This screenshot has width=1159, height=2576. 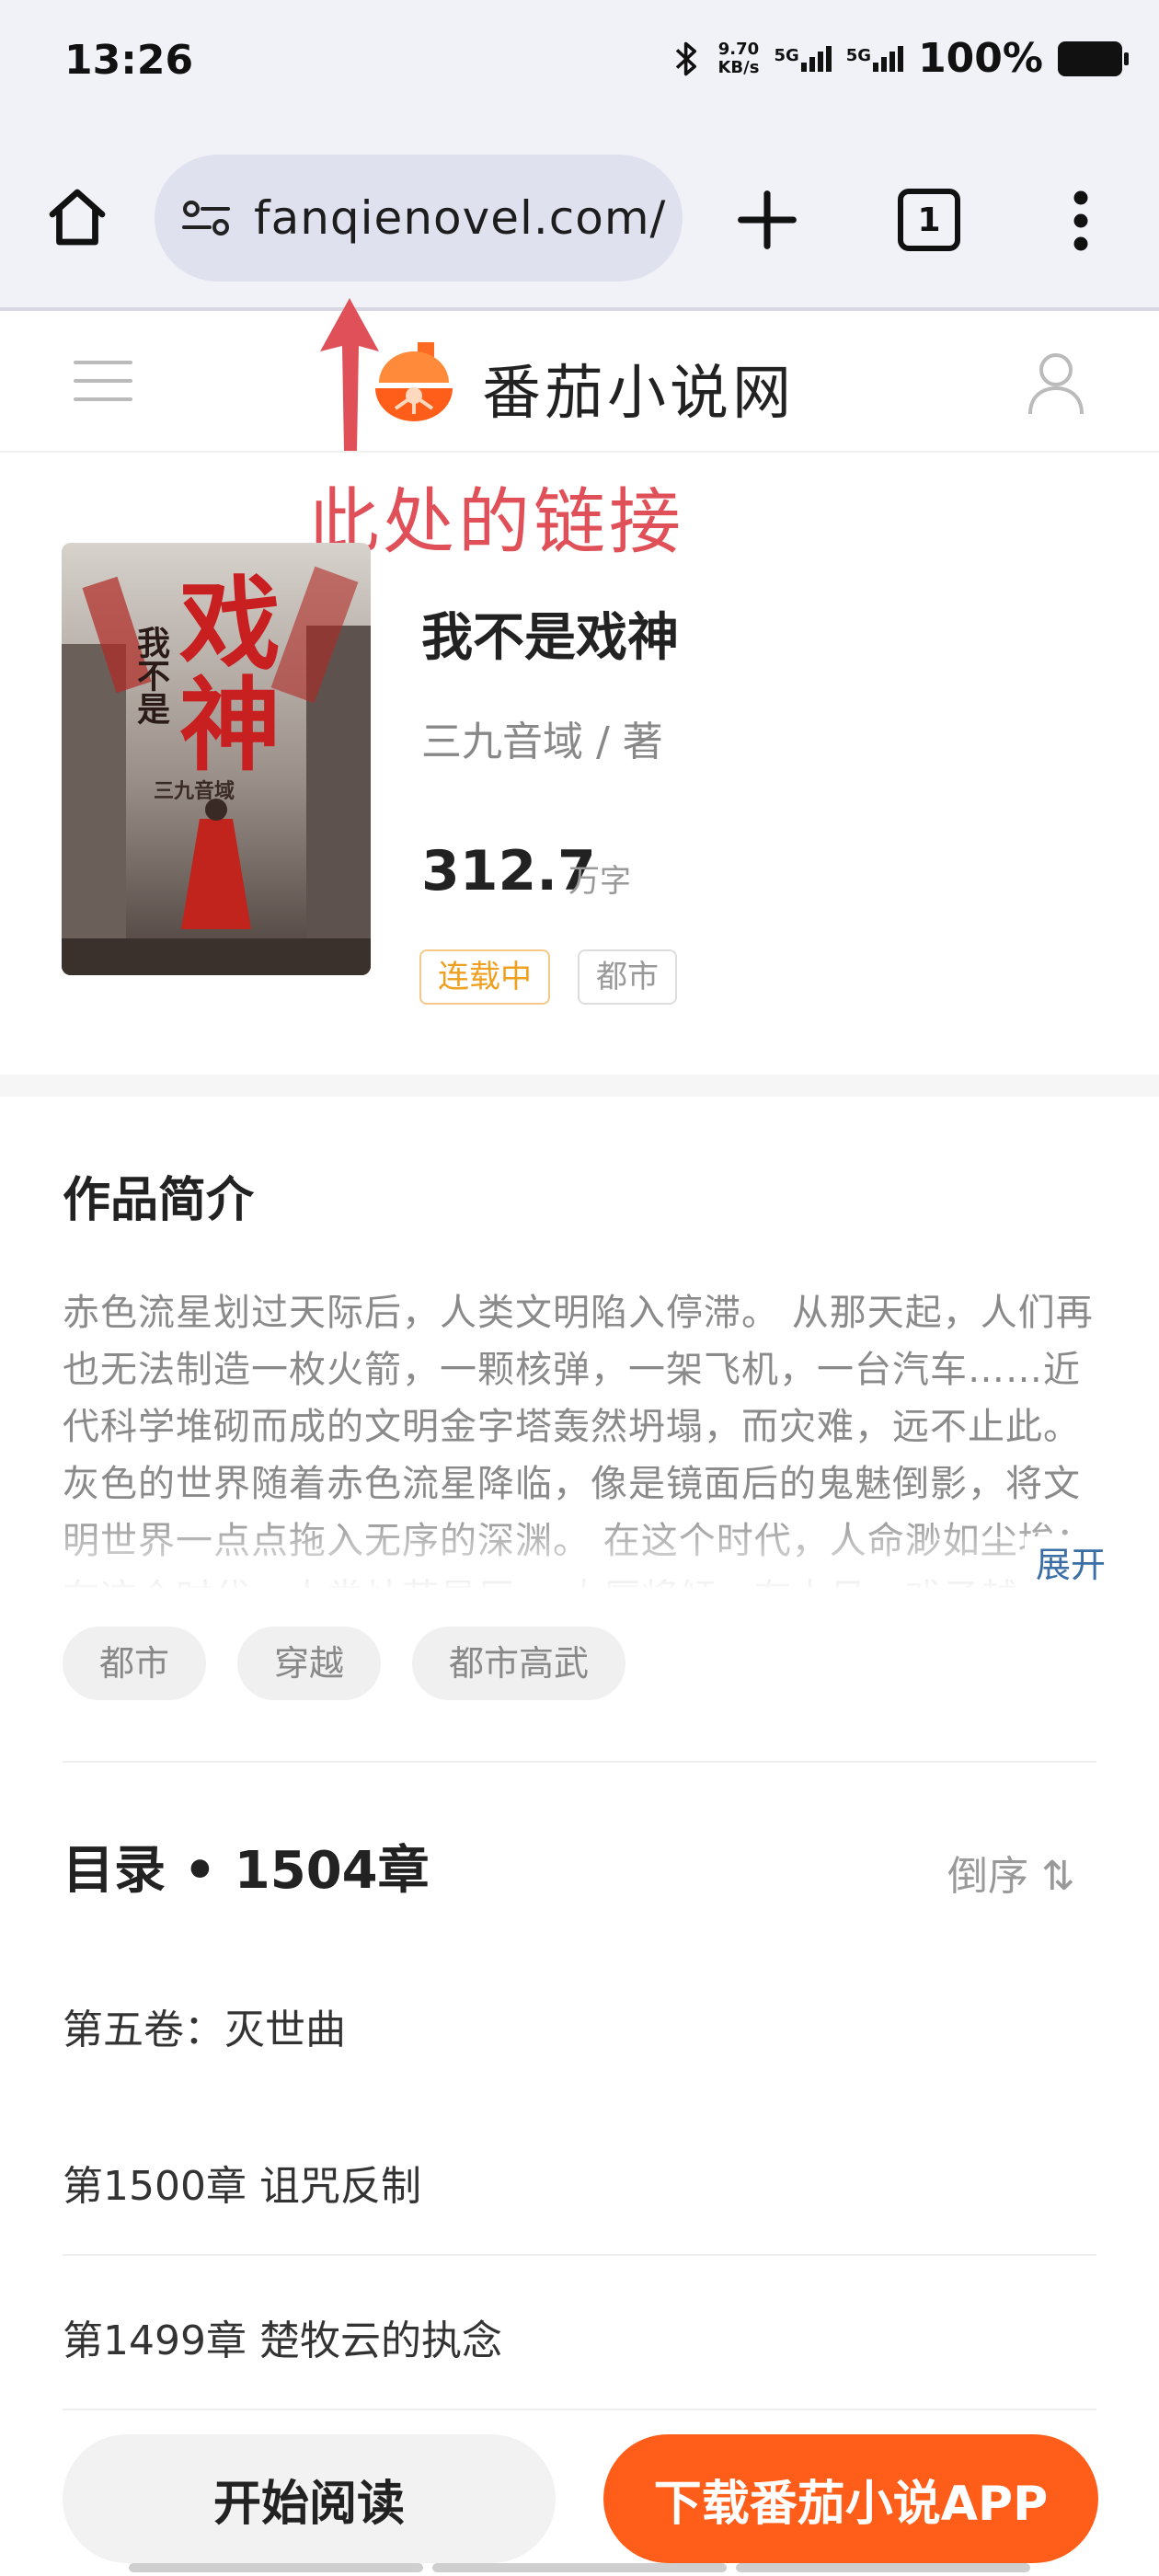 I want to click on status-icons: 9.70 KB/s 5G 5G 100%, so click(x=900, y=58).